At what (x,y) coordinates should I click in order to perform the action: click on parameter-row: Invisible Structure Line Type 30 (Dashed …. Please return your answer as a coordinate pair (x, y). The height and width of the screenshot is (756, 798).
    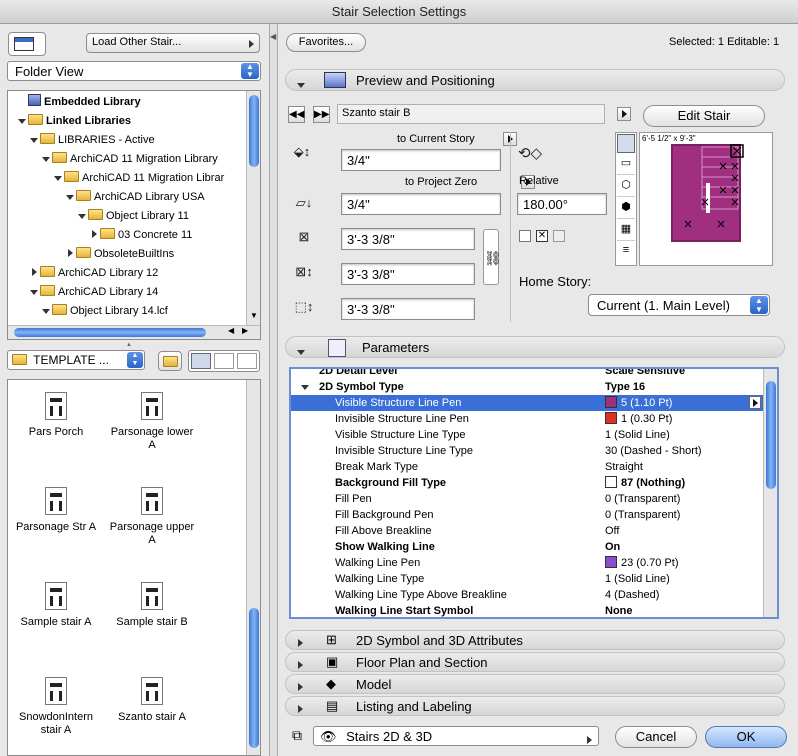
    Looking at the image, I should click on (527, 451).